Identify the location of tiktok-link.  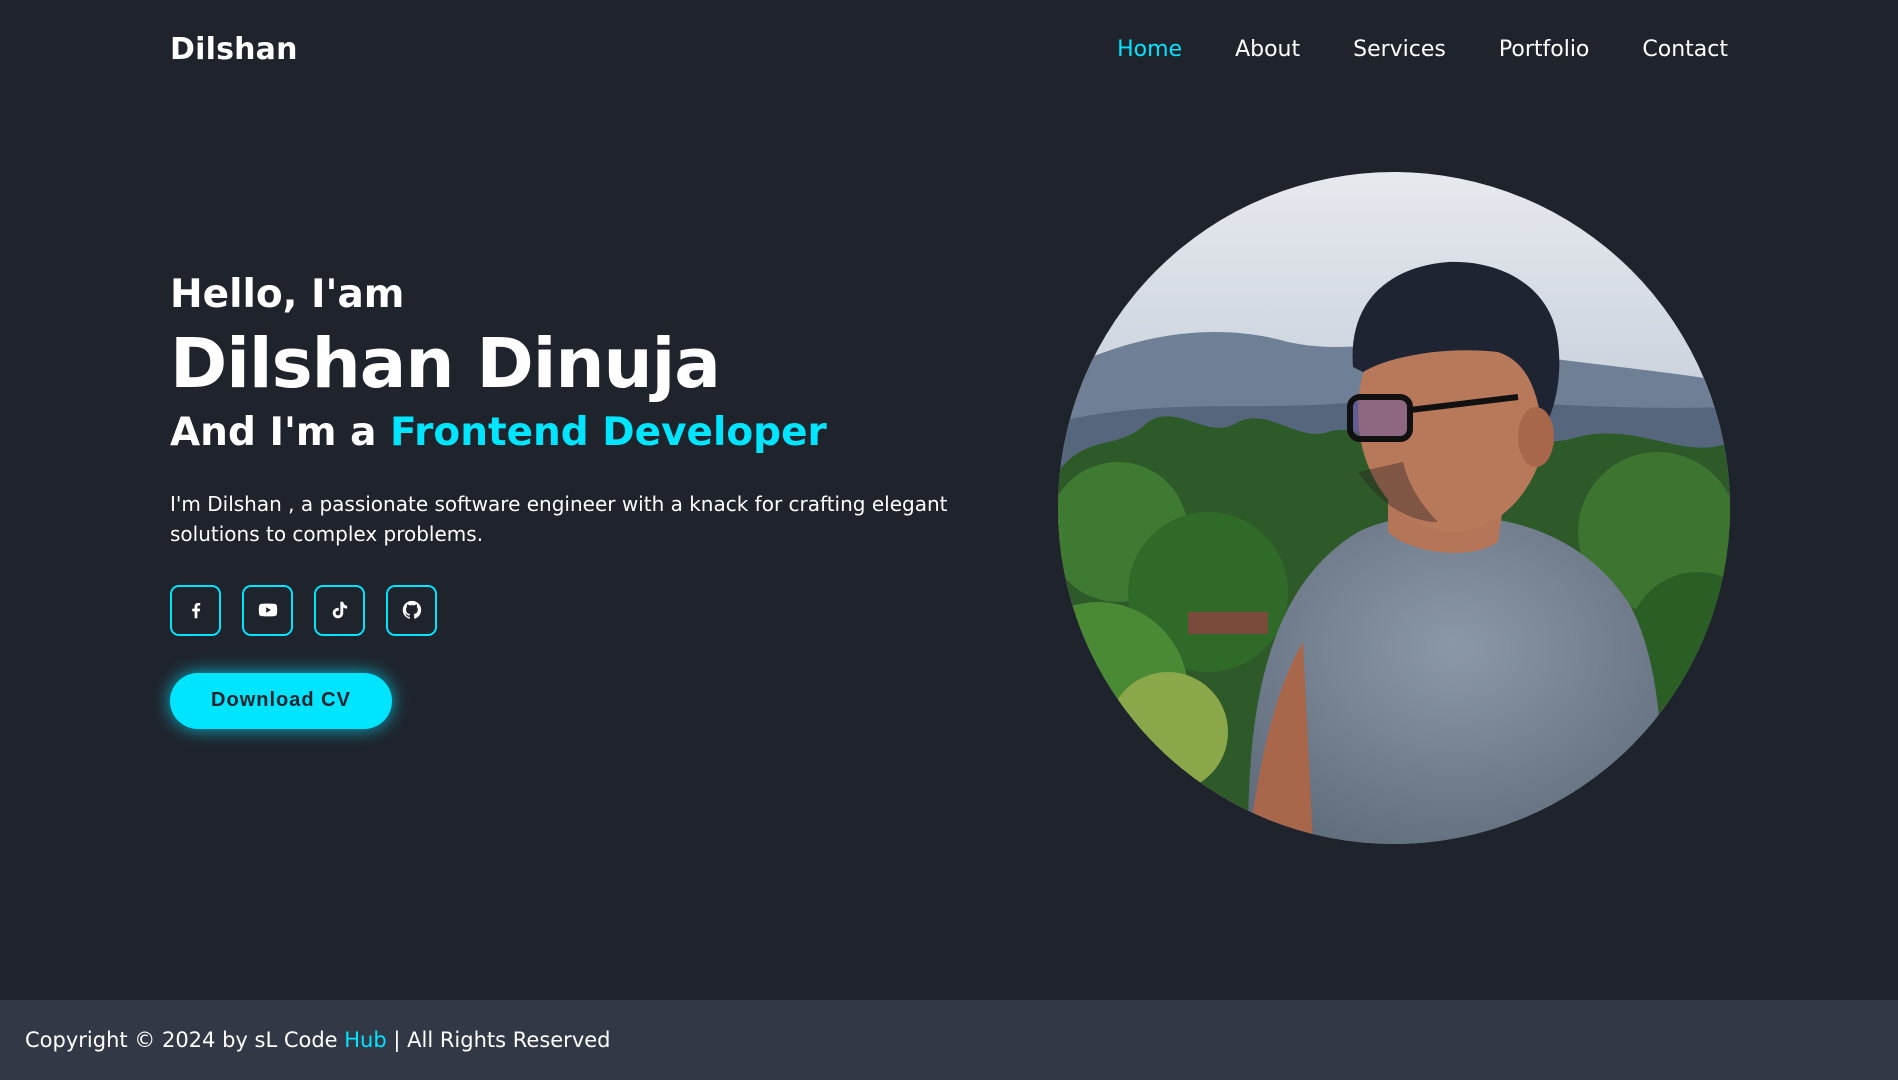
(339, 610).